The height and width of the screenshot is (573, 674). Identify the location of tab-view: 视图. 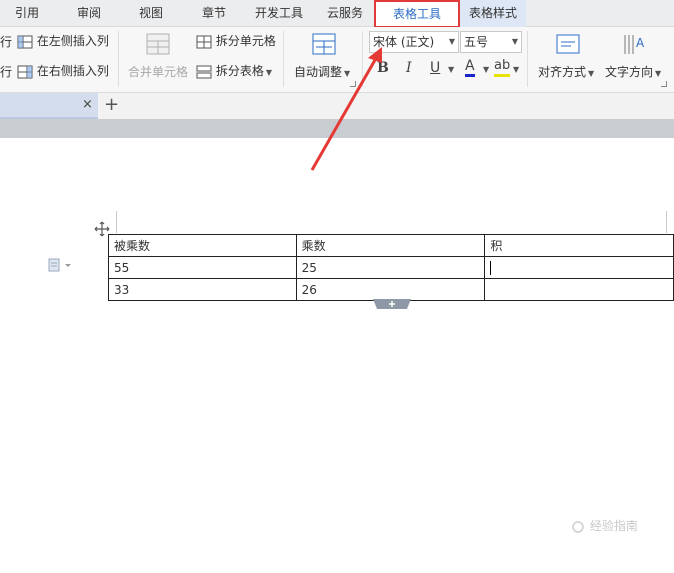
(151, 13).